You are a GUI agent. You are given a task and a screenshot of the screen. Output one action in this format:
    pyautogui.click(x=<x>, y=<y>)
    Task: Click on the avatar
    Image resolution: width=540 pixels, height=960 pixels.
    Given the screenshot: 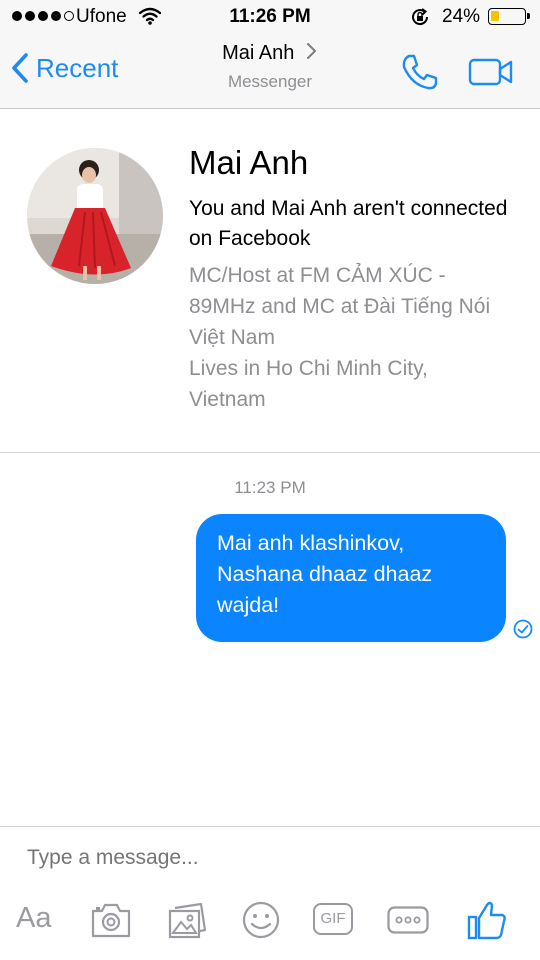 What is the action you would take?
    pyautogui.click(x=95, y=216)
    